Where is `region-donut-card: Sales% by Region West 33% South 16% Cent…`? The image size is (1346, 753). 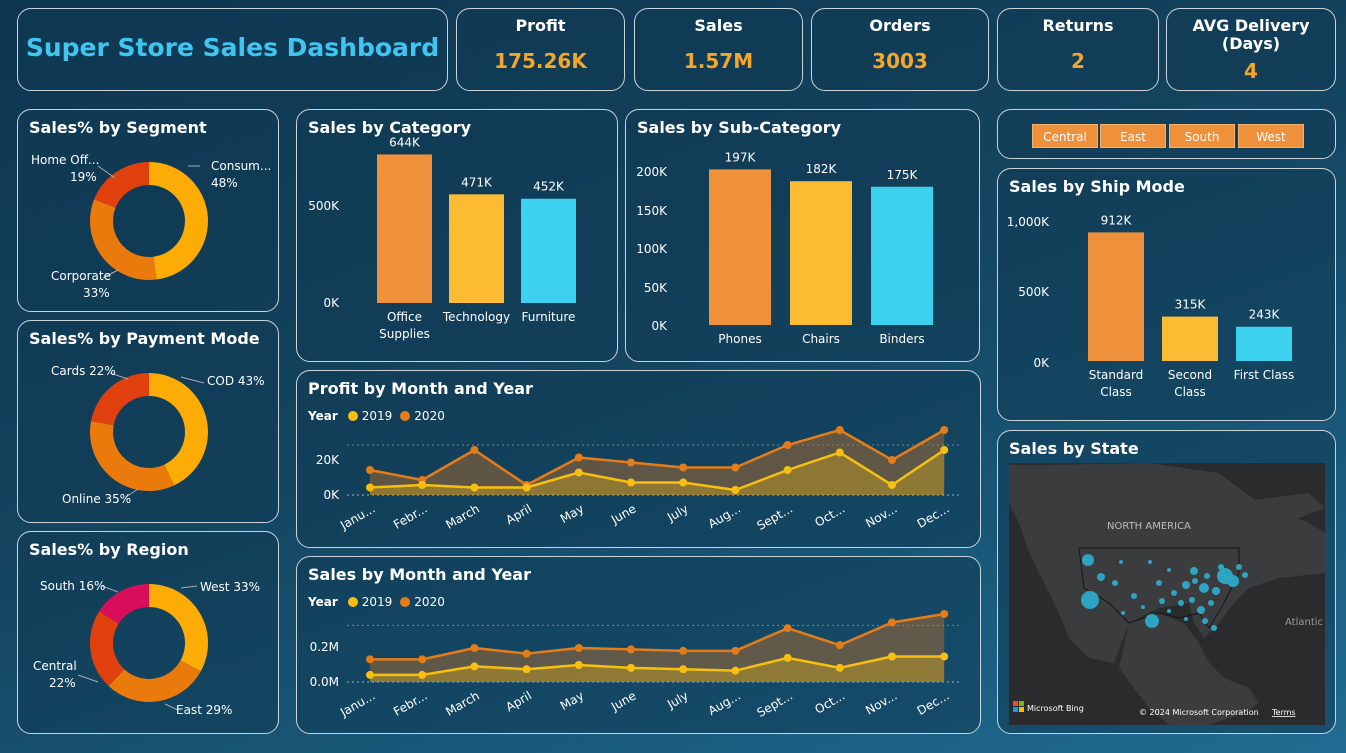 region-donut-card: Sales% by Region West 33% South 16% Cent… is located at coordinates (148, 632).